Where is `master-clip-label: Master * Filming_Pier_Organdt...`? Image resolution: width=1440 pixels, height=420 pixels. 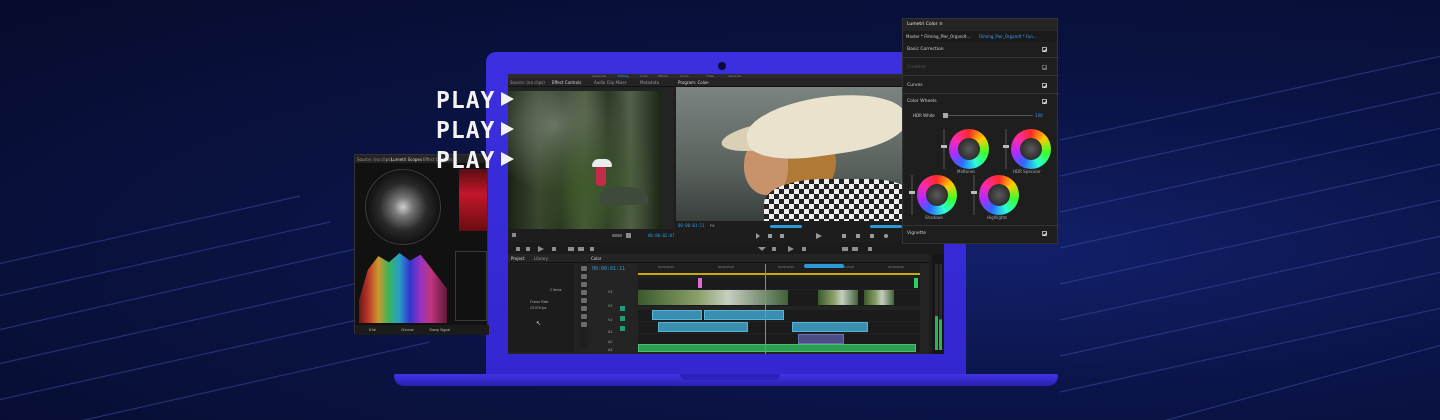 master-clip-label: Master * Filming_Pier_Organdt... is located at coordinates (938, 36).